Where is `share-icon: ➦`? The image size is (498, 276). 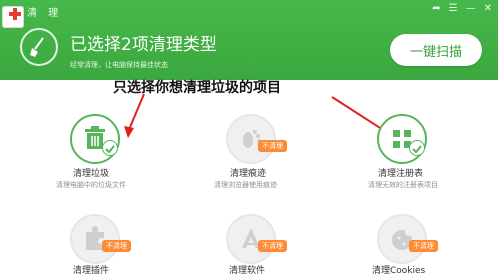
share-icon: ➦ is located at coordinates (436, 8).